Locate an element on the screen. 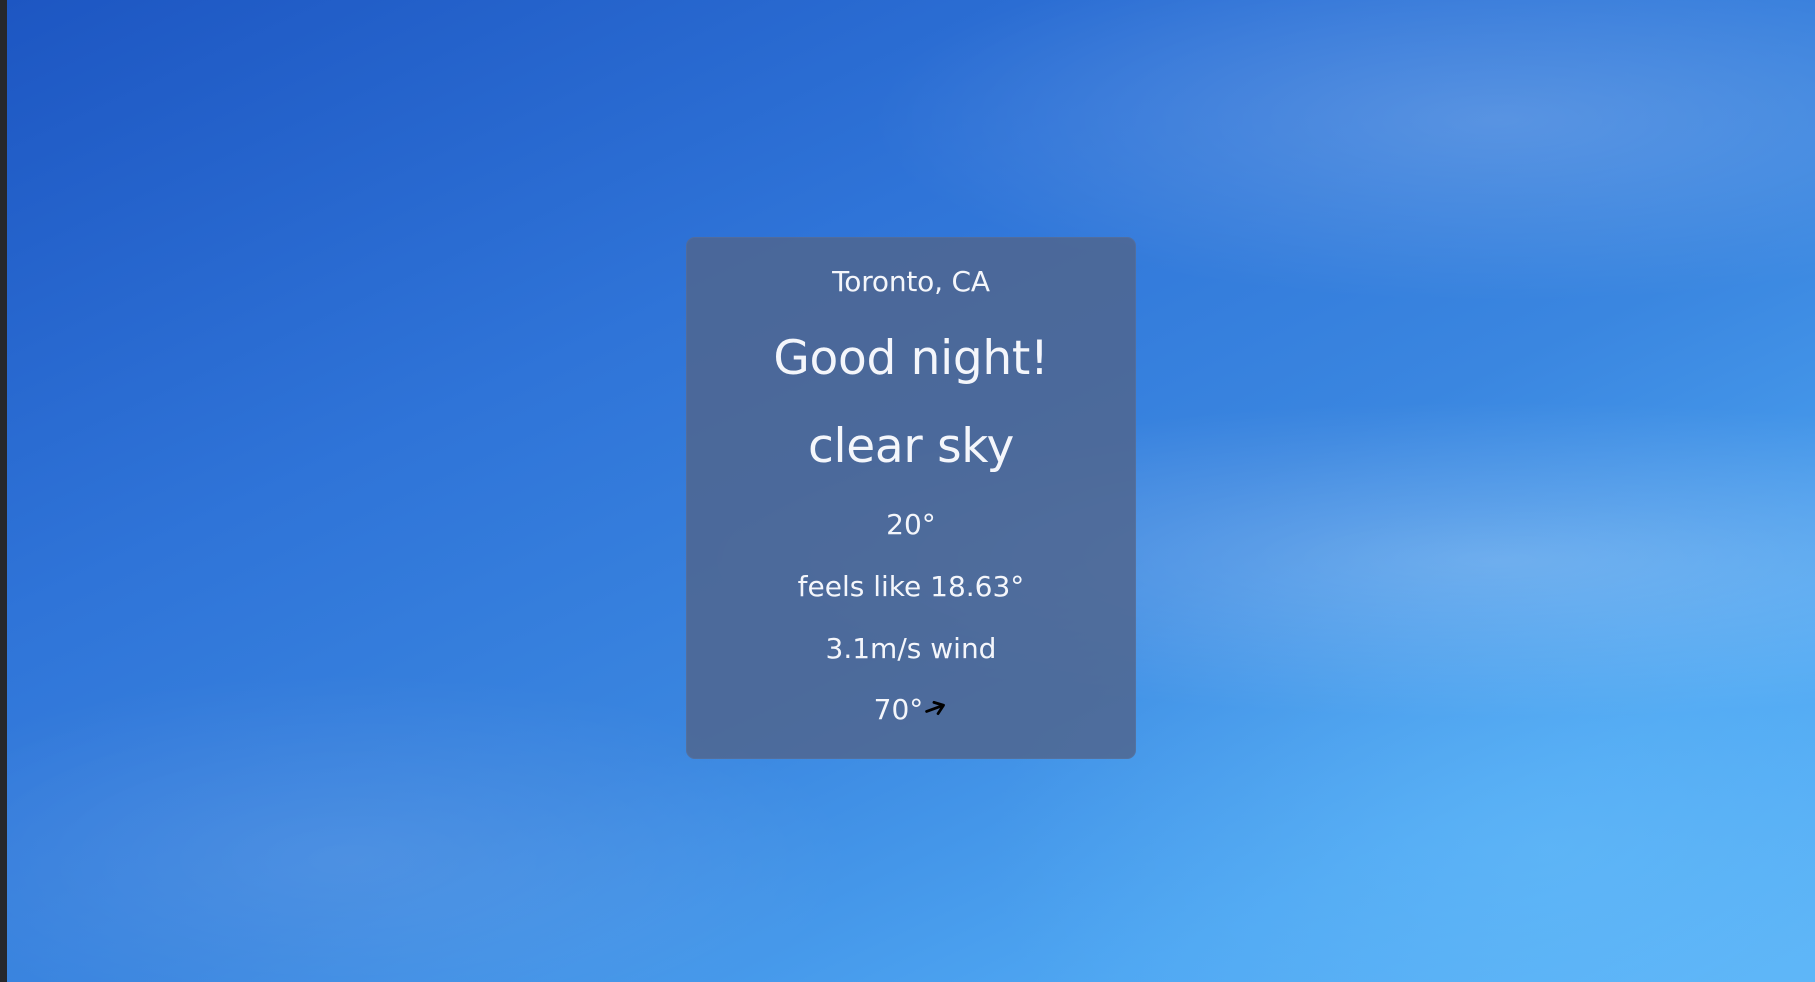 The image size is (1815, 982). greeting-text: Good night! is located at coordinates (911, 358).